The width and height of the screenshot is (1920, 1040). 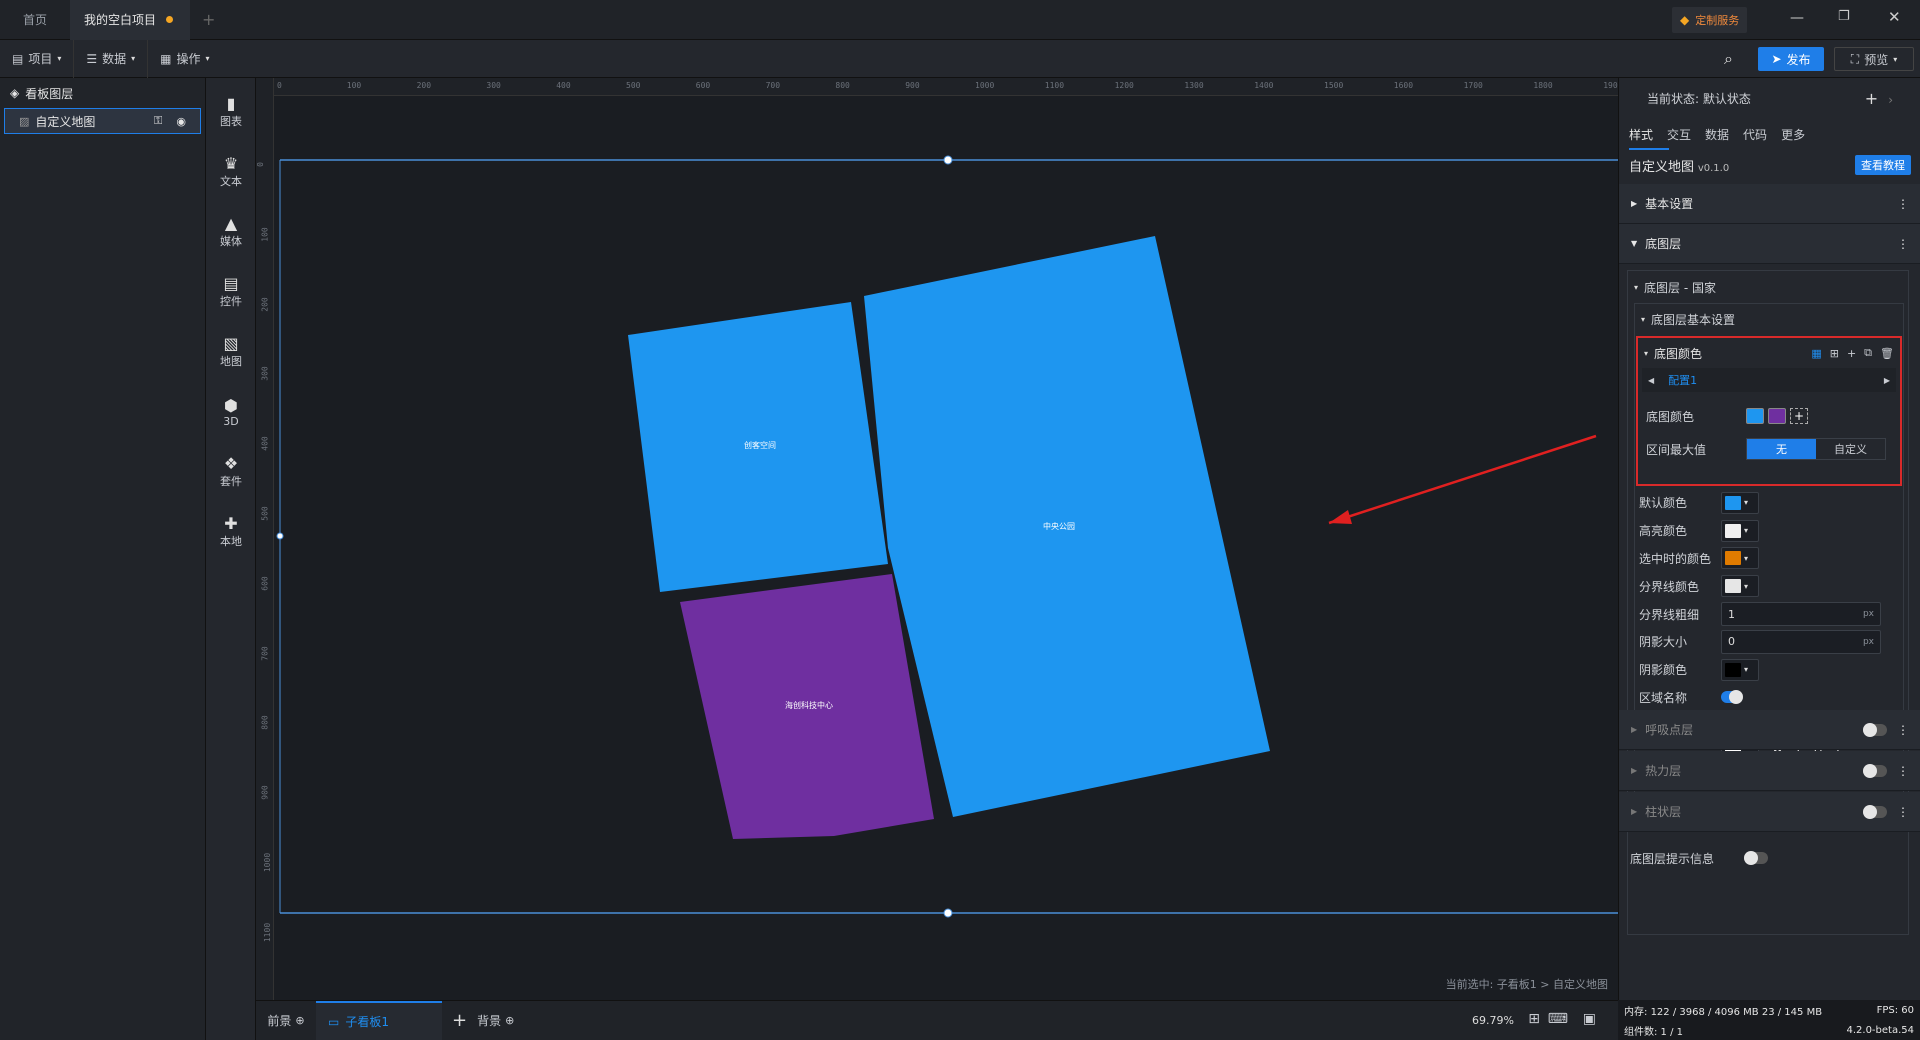 What do you see at coordinates (1868, 353) in the screenshot?
I see `copy-icon: ⧉` at bounding box center [1868, 353].